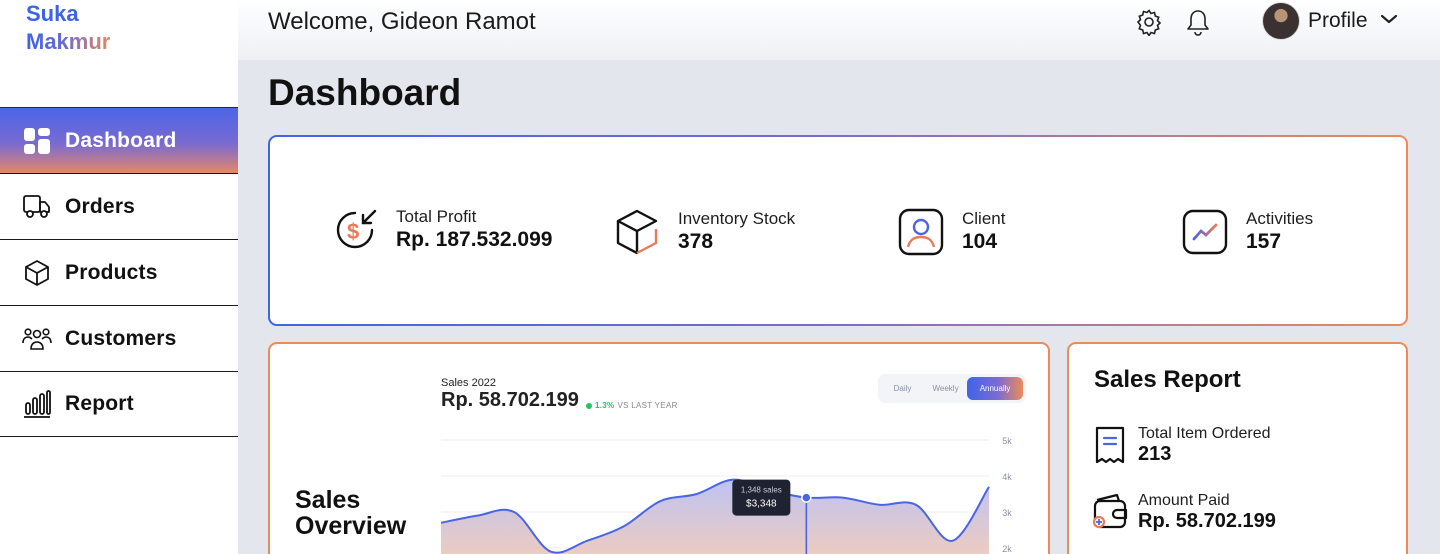 This screenshot has height=554, width=1440. Describe the element at coordinates (1199, 22) in the screenshot. I see `bell-icon` at that location.